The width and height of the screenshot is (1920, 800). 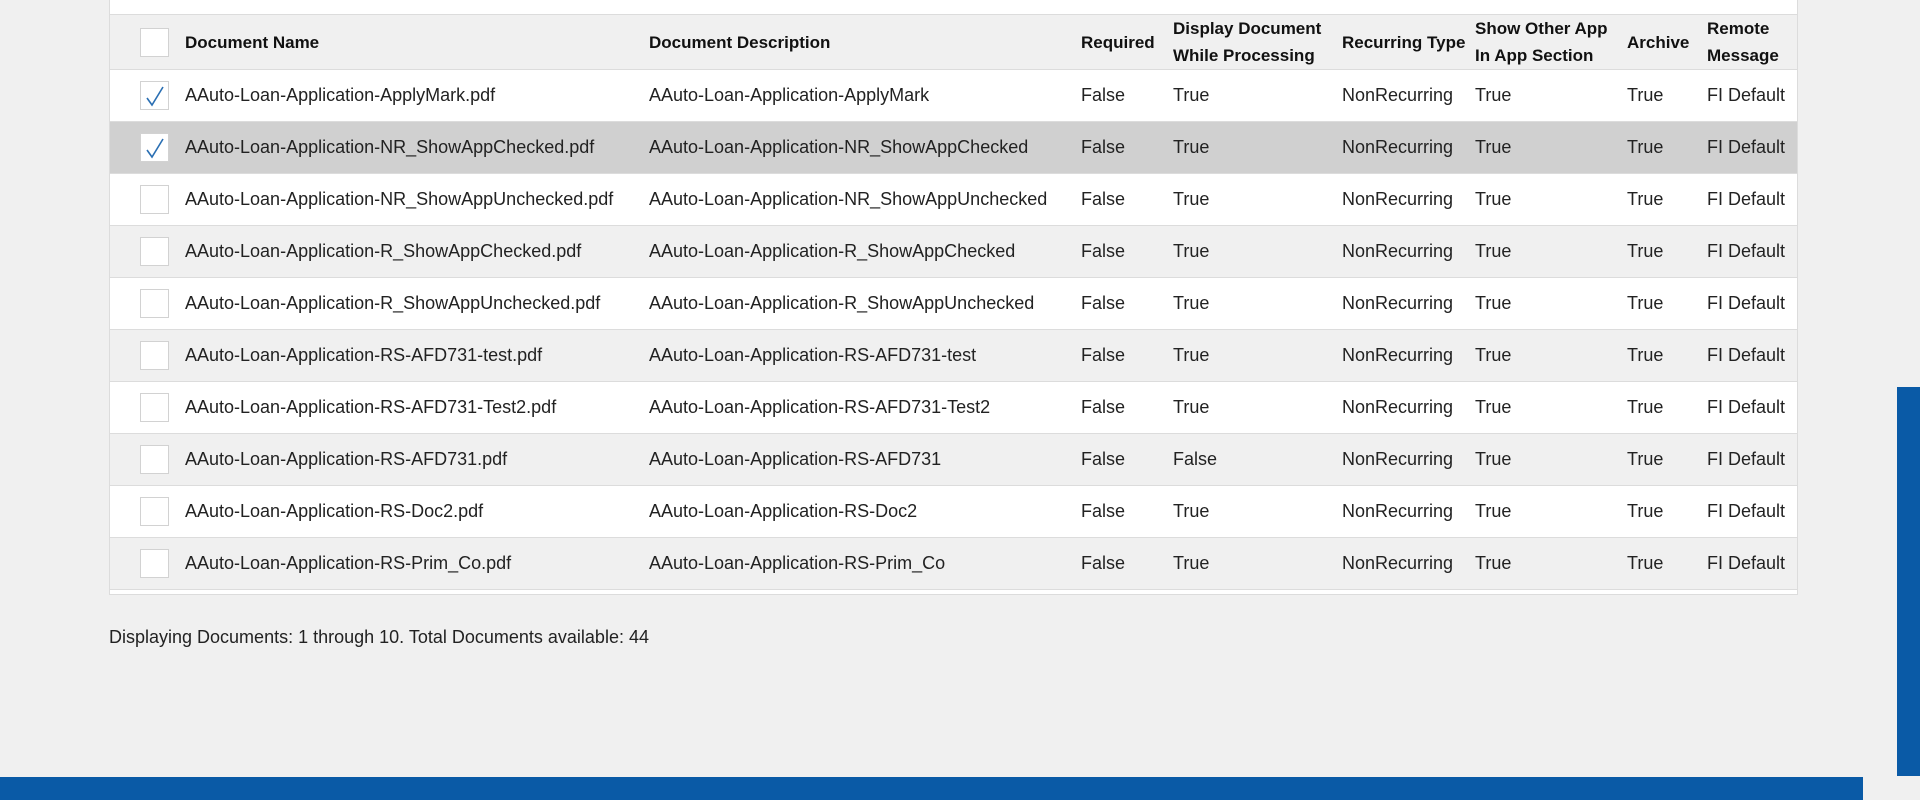 I want to click on col-header-archive: Archive, so click(x=1667, y=42).